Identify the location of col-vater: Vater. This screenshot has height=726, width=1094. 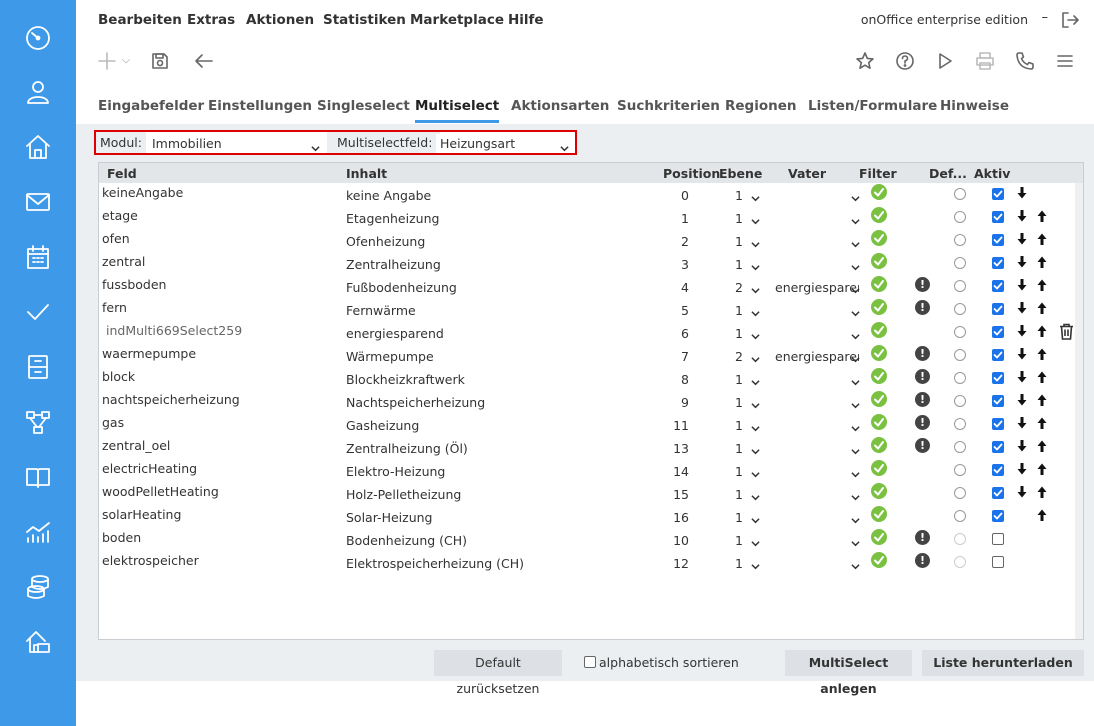
(807, 173).